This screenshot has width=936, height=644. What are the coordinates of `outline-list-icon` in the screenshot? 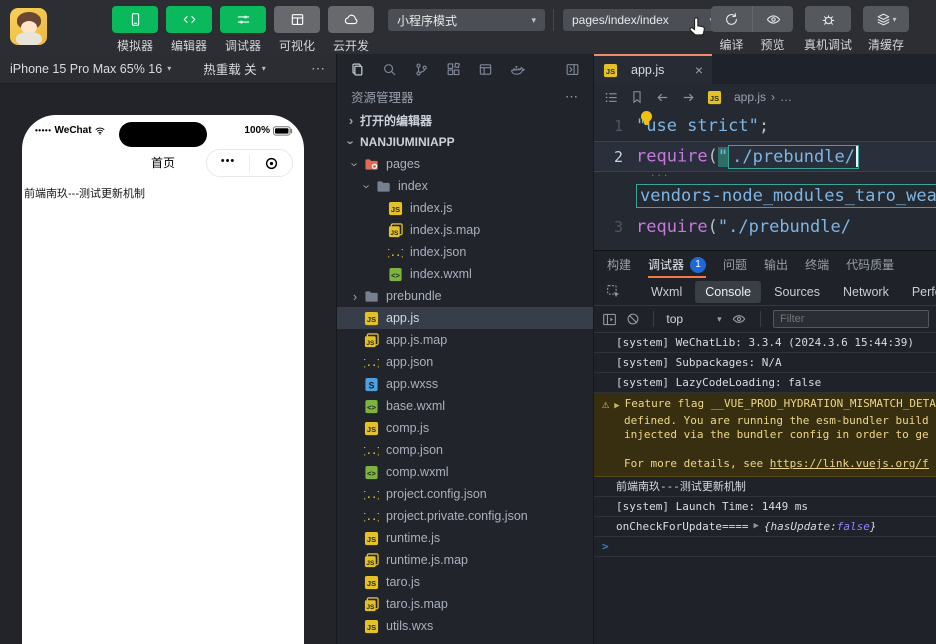 It's located at (611, 97).